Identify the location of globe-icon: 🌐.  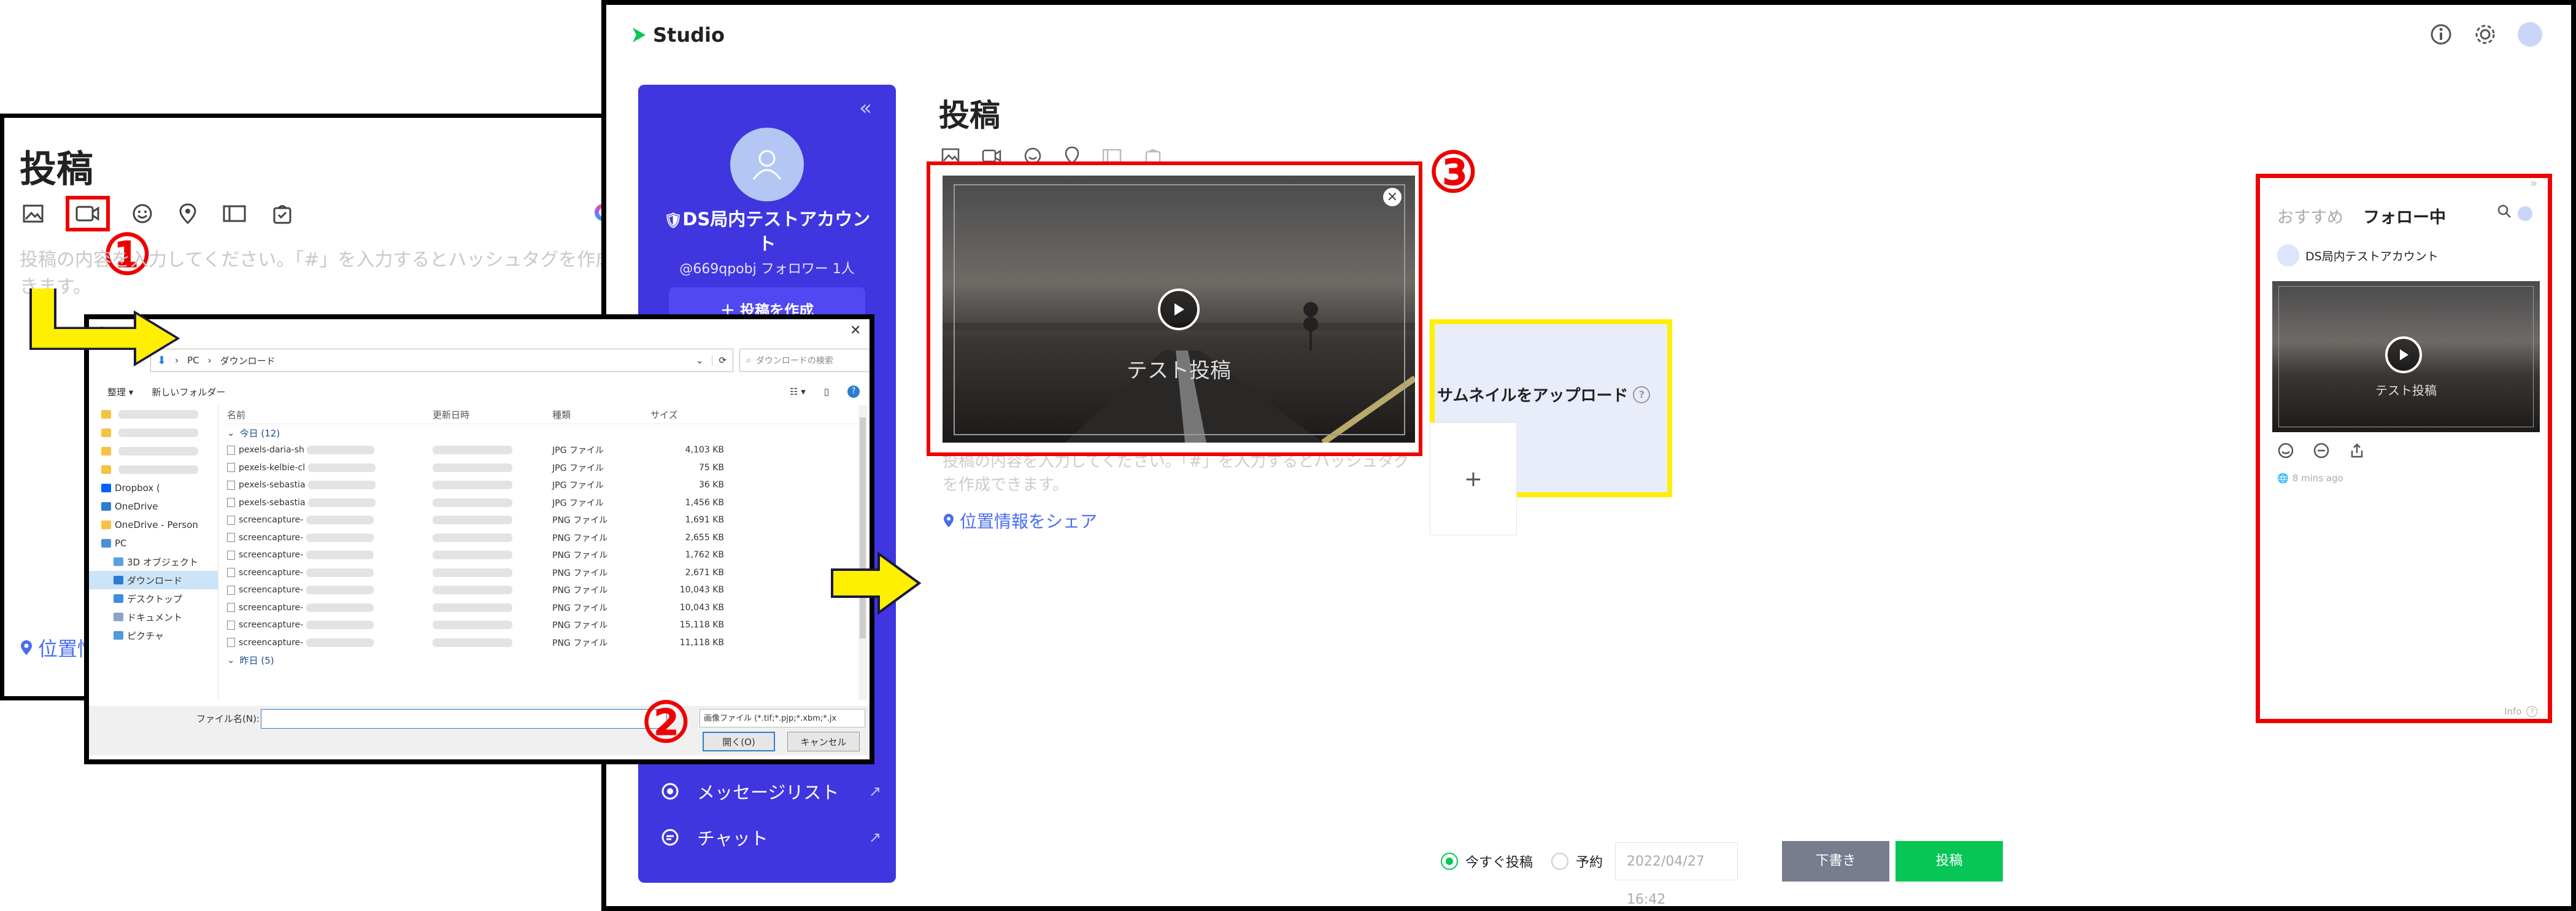
(2283, 479).